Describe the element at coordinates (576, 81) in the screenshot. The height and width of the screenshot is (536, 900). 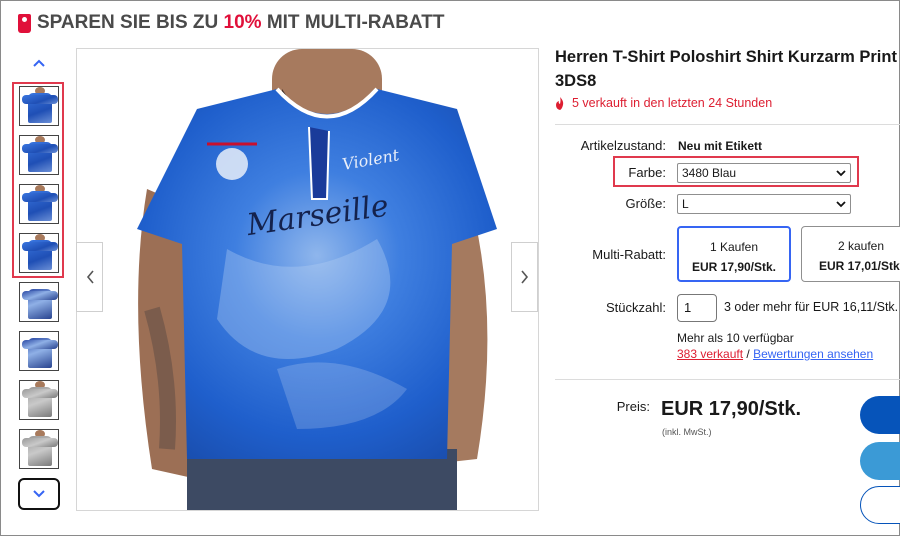
I see `product-title-line2: 3DS8` at that location.